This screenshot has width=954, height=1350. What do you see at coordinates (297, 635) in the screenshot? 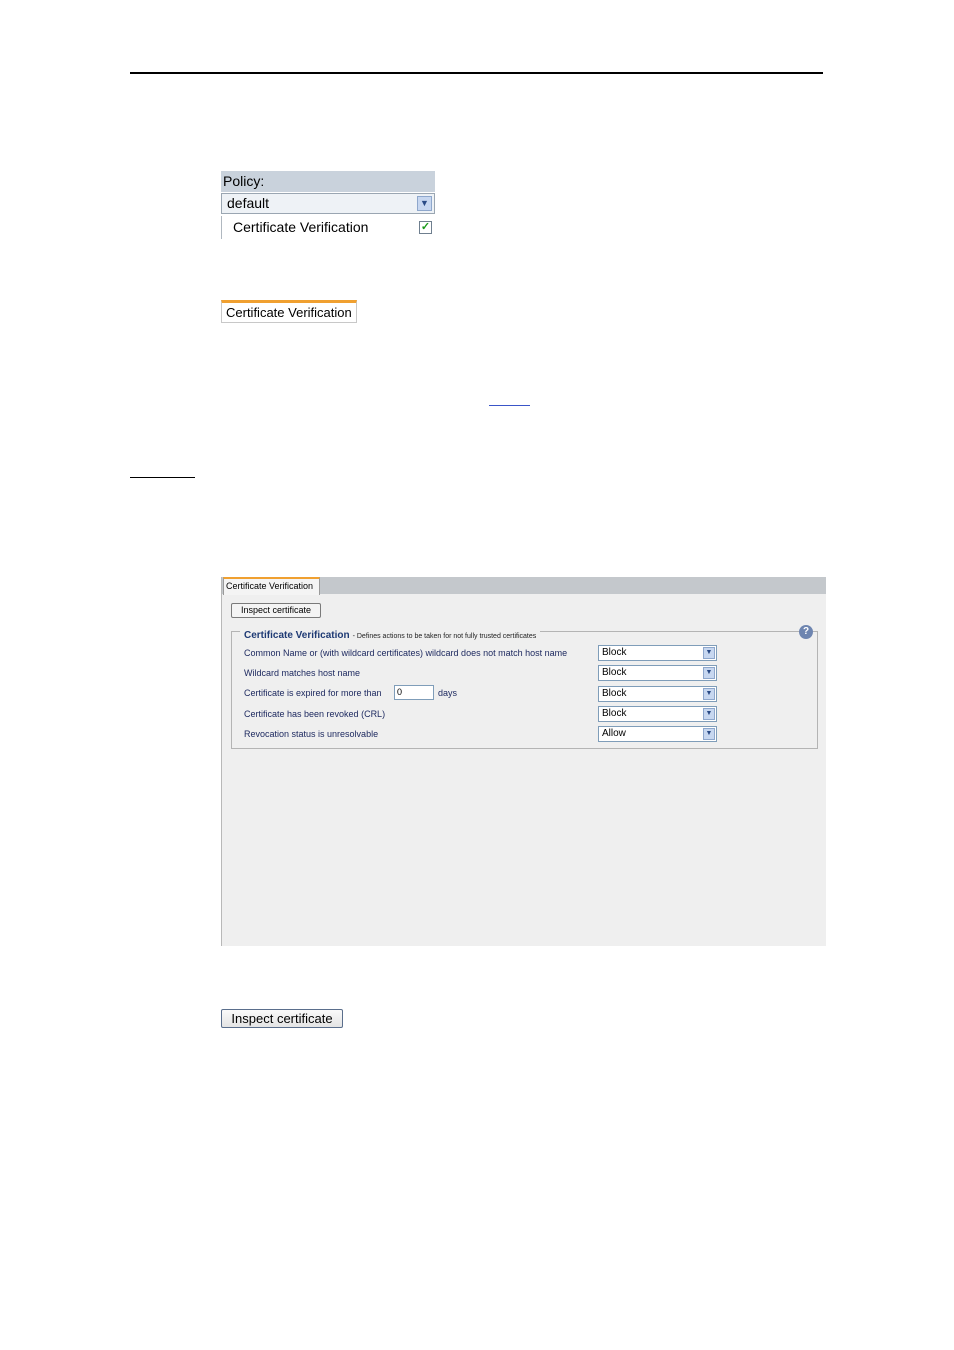
I see `group-title: Certificate Verification` at bounding box center [297, 635].